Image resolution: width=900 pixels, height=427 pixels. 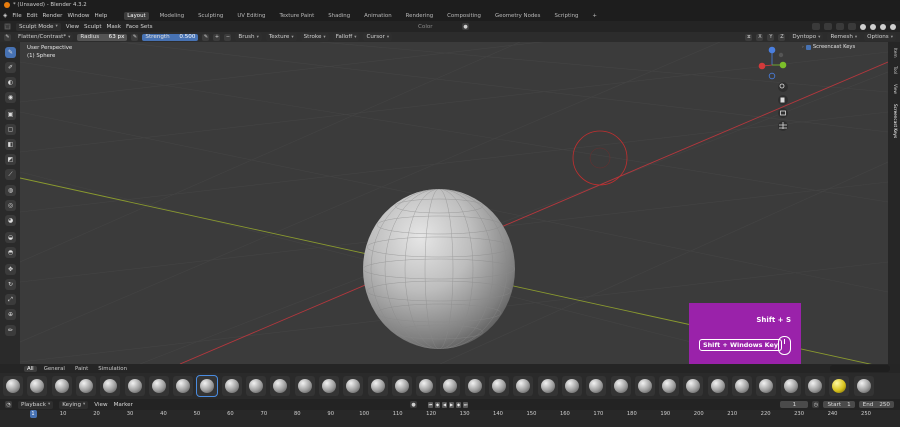 What do you see at coordinates (10, 174) in the screenshot?
I see `line-project-tool-icon: ⟋` at bounding box center [10, 174].